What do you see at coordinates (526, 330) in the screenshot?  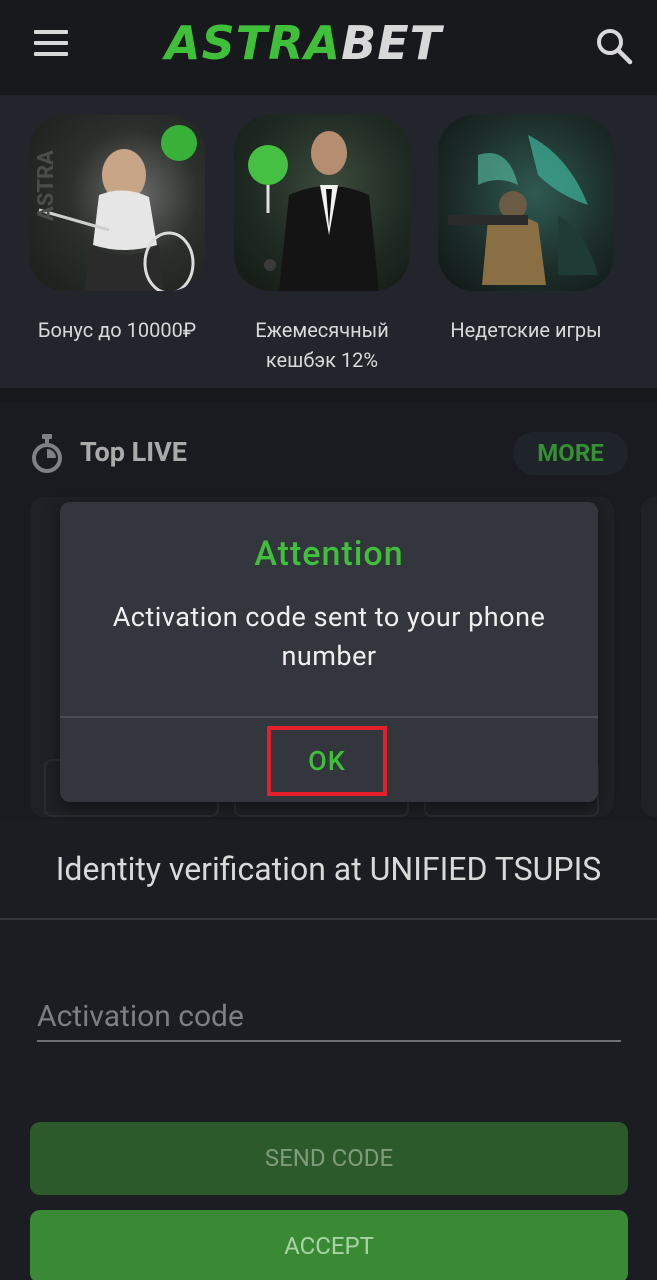 I see `promo-caption: Недетские игры` at bounding box center [526, 330].